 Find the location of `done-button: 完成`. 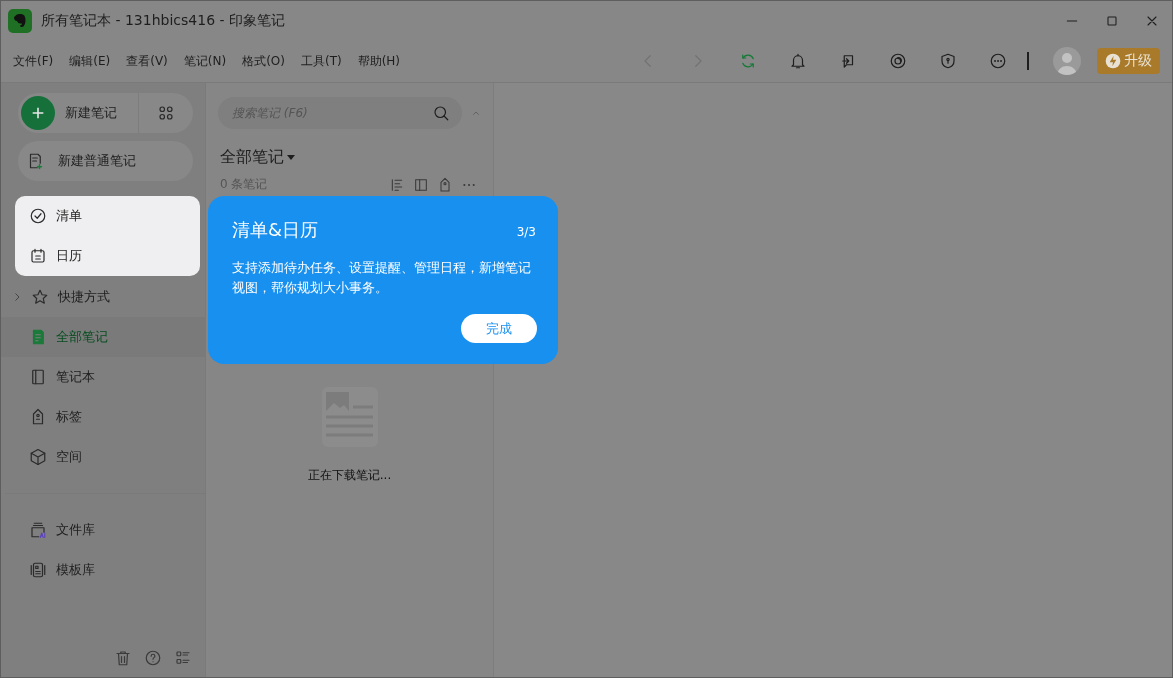

done-button: 完成 is located at coordinates (499, 328).